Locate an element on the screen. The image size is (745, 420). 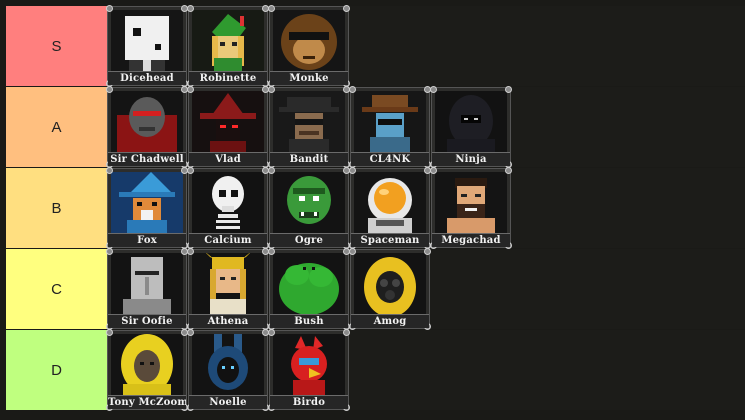
valkyrie-icon is located at coordinates (228, 285).